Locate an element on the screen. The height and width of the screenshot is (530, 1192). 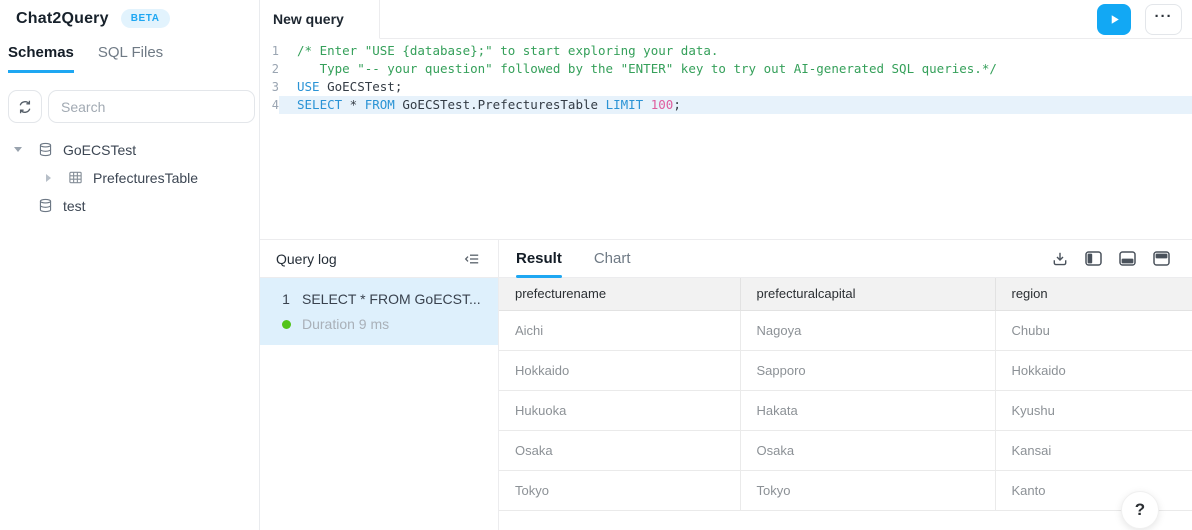
query-log-status-row: Duration 9 ms is located at coordinates (382, 324).